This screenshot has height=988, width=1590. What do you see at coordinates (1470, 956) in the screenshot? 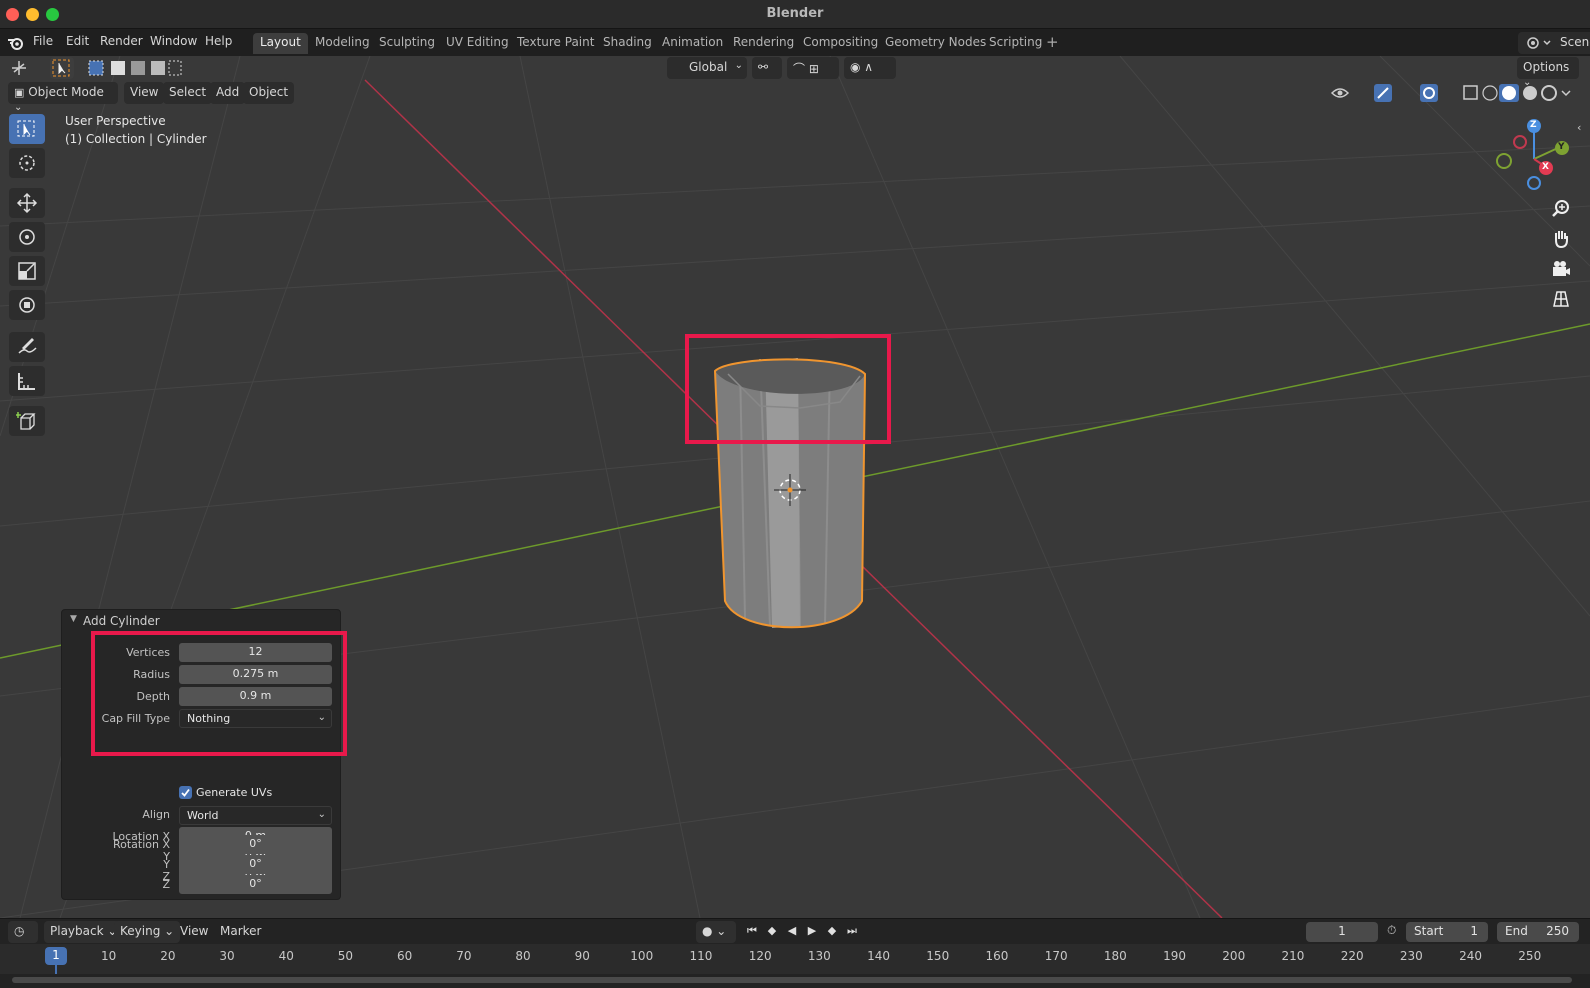
I see `timeline-tick-label: 240` at bounding box center [1470, 956].